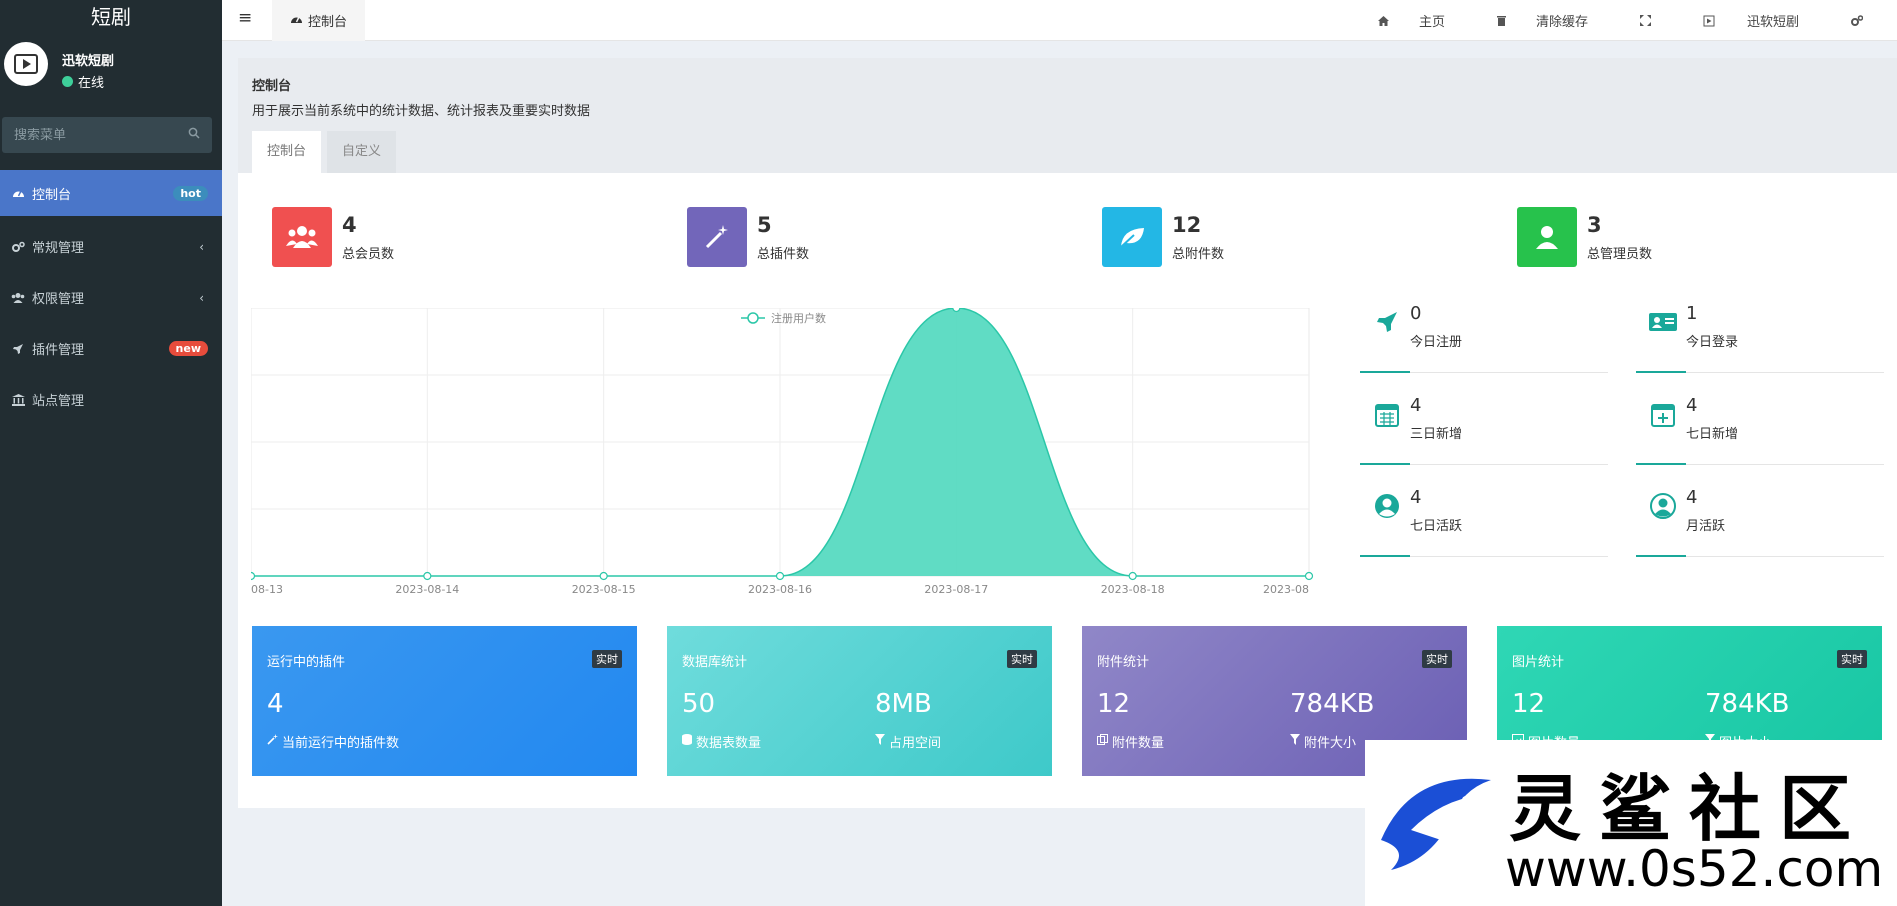  Describe the element at coordinates (101, 135) in the screenshot. I see `search-input` at that location.